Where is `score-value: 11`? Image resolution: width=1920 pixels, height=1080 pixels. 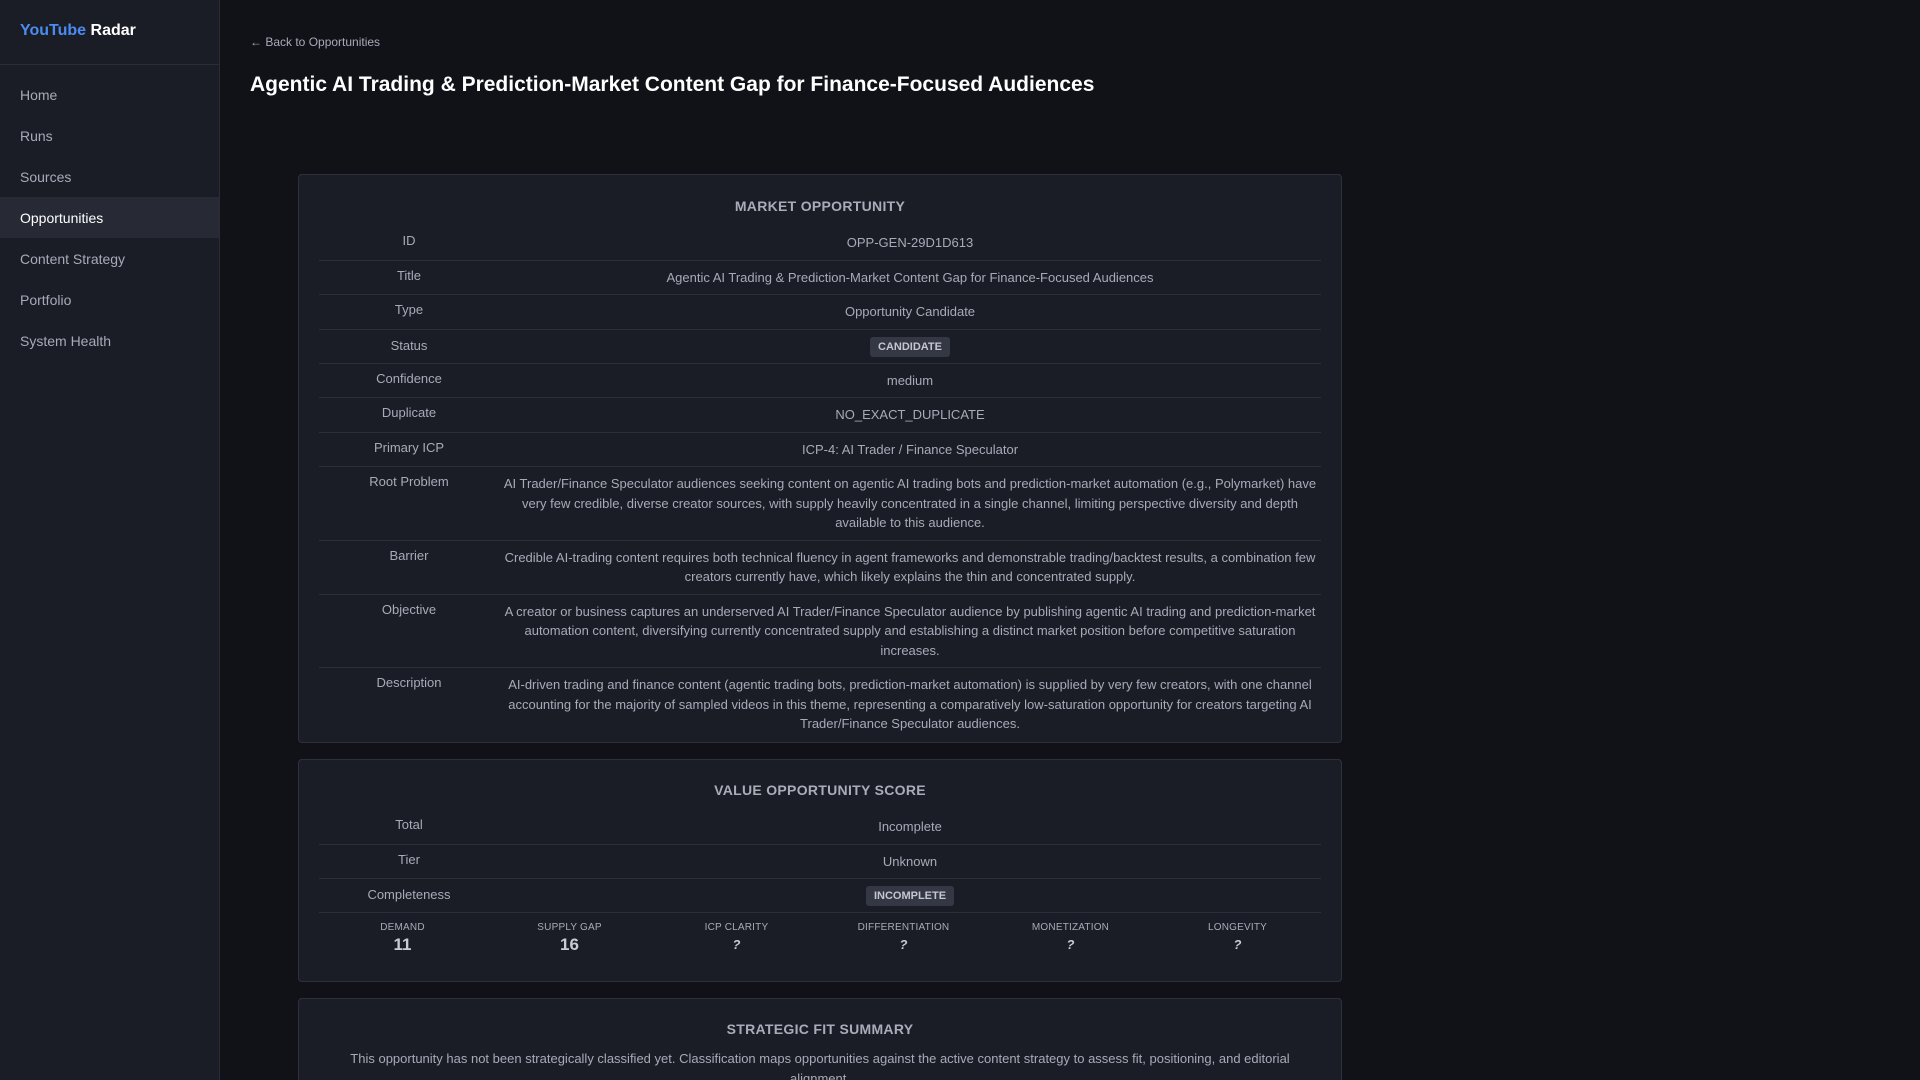 score-value: 11 is located at coordinates (402, 944).